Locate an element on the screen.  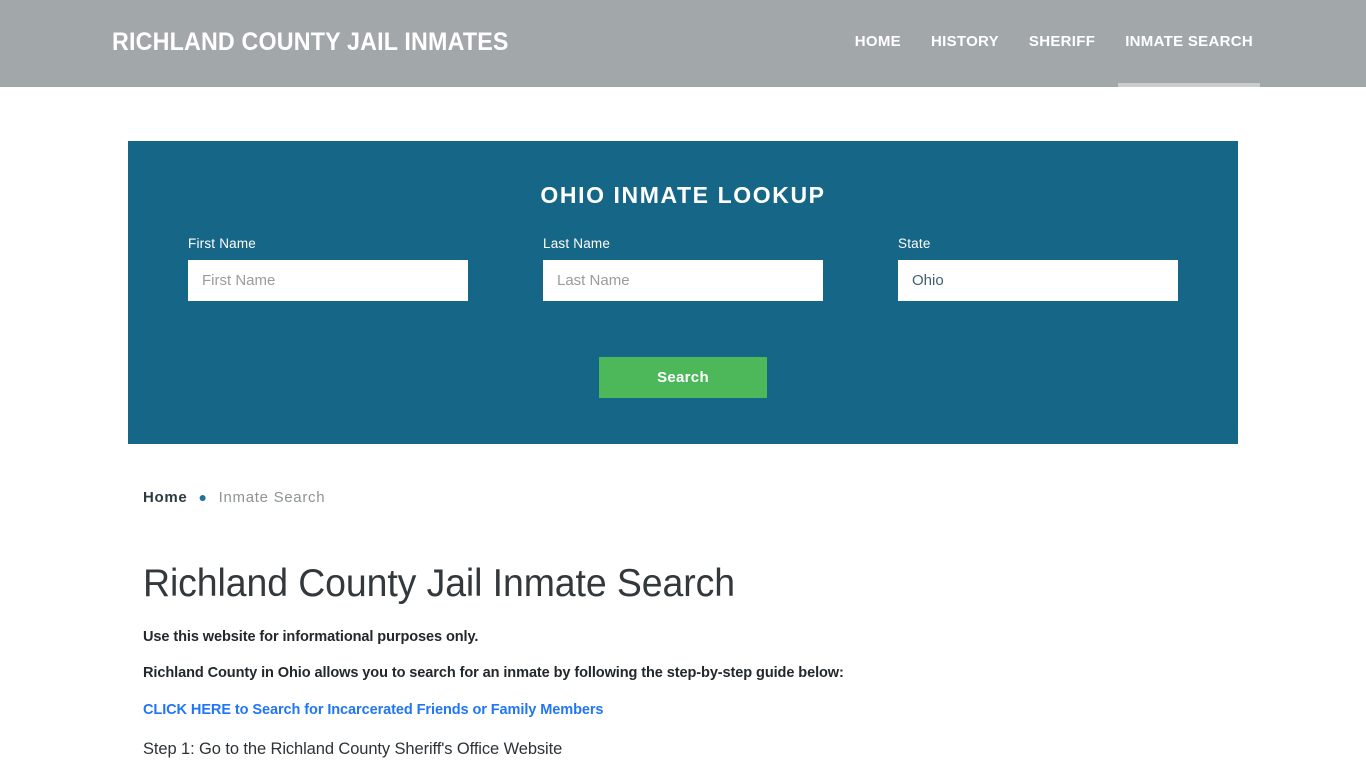
main-navigation: HOME HISTORY SHERIFF INMATE SEARCH is located at coordinates (1057, 43).